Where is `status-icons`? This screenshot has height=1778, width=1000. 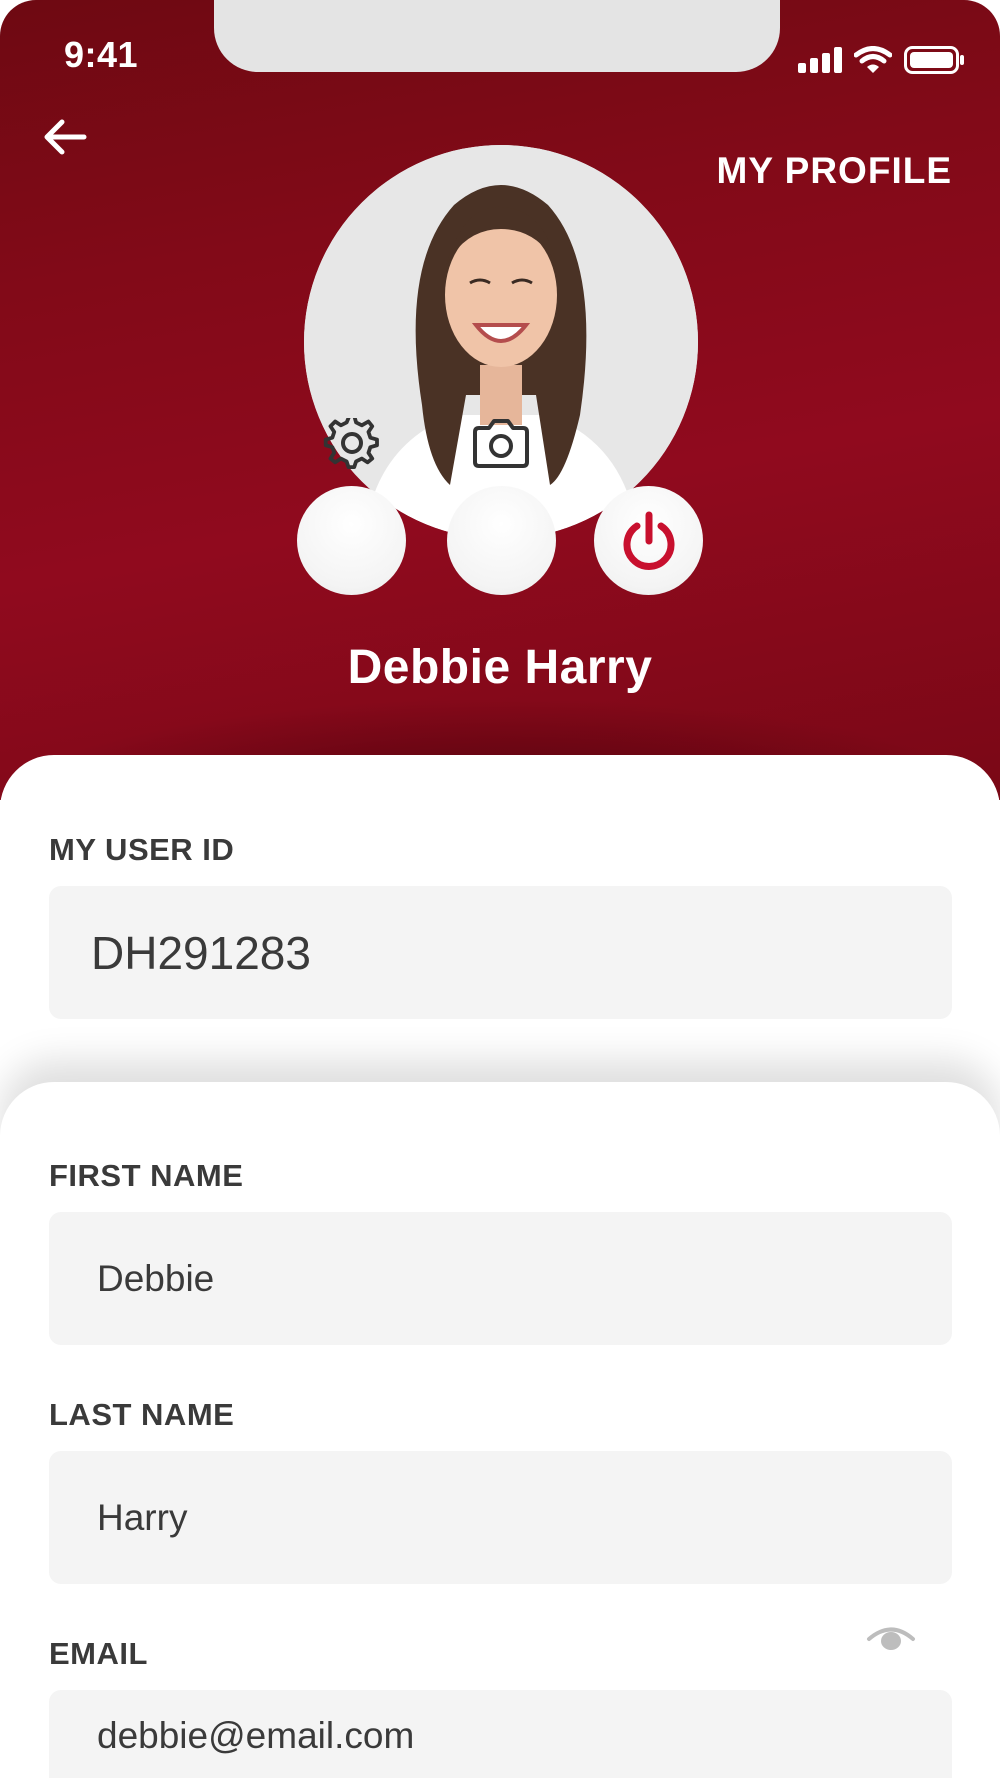
status-icons is located at coordinates (881, 60).